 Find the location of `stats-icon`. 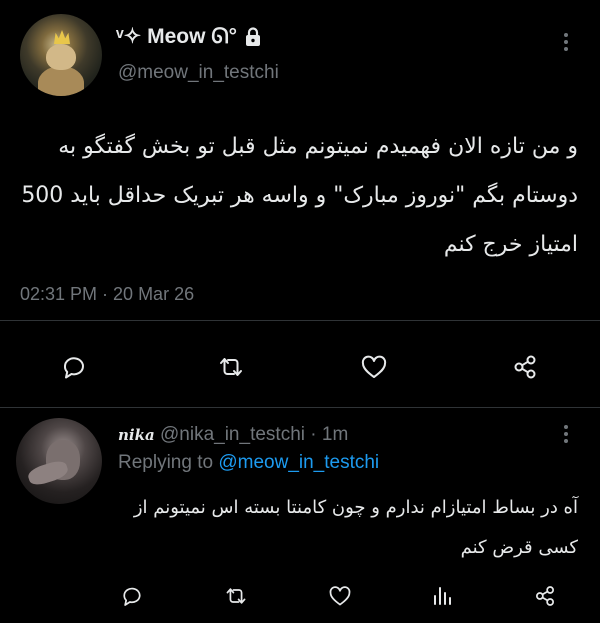

stats-icon is located at coordinates (442, 596).